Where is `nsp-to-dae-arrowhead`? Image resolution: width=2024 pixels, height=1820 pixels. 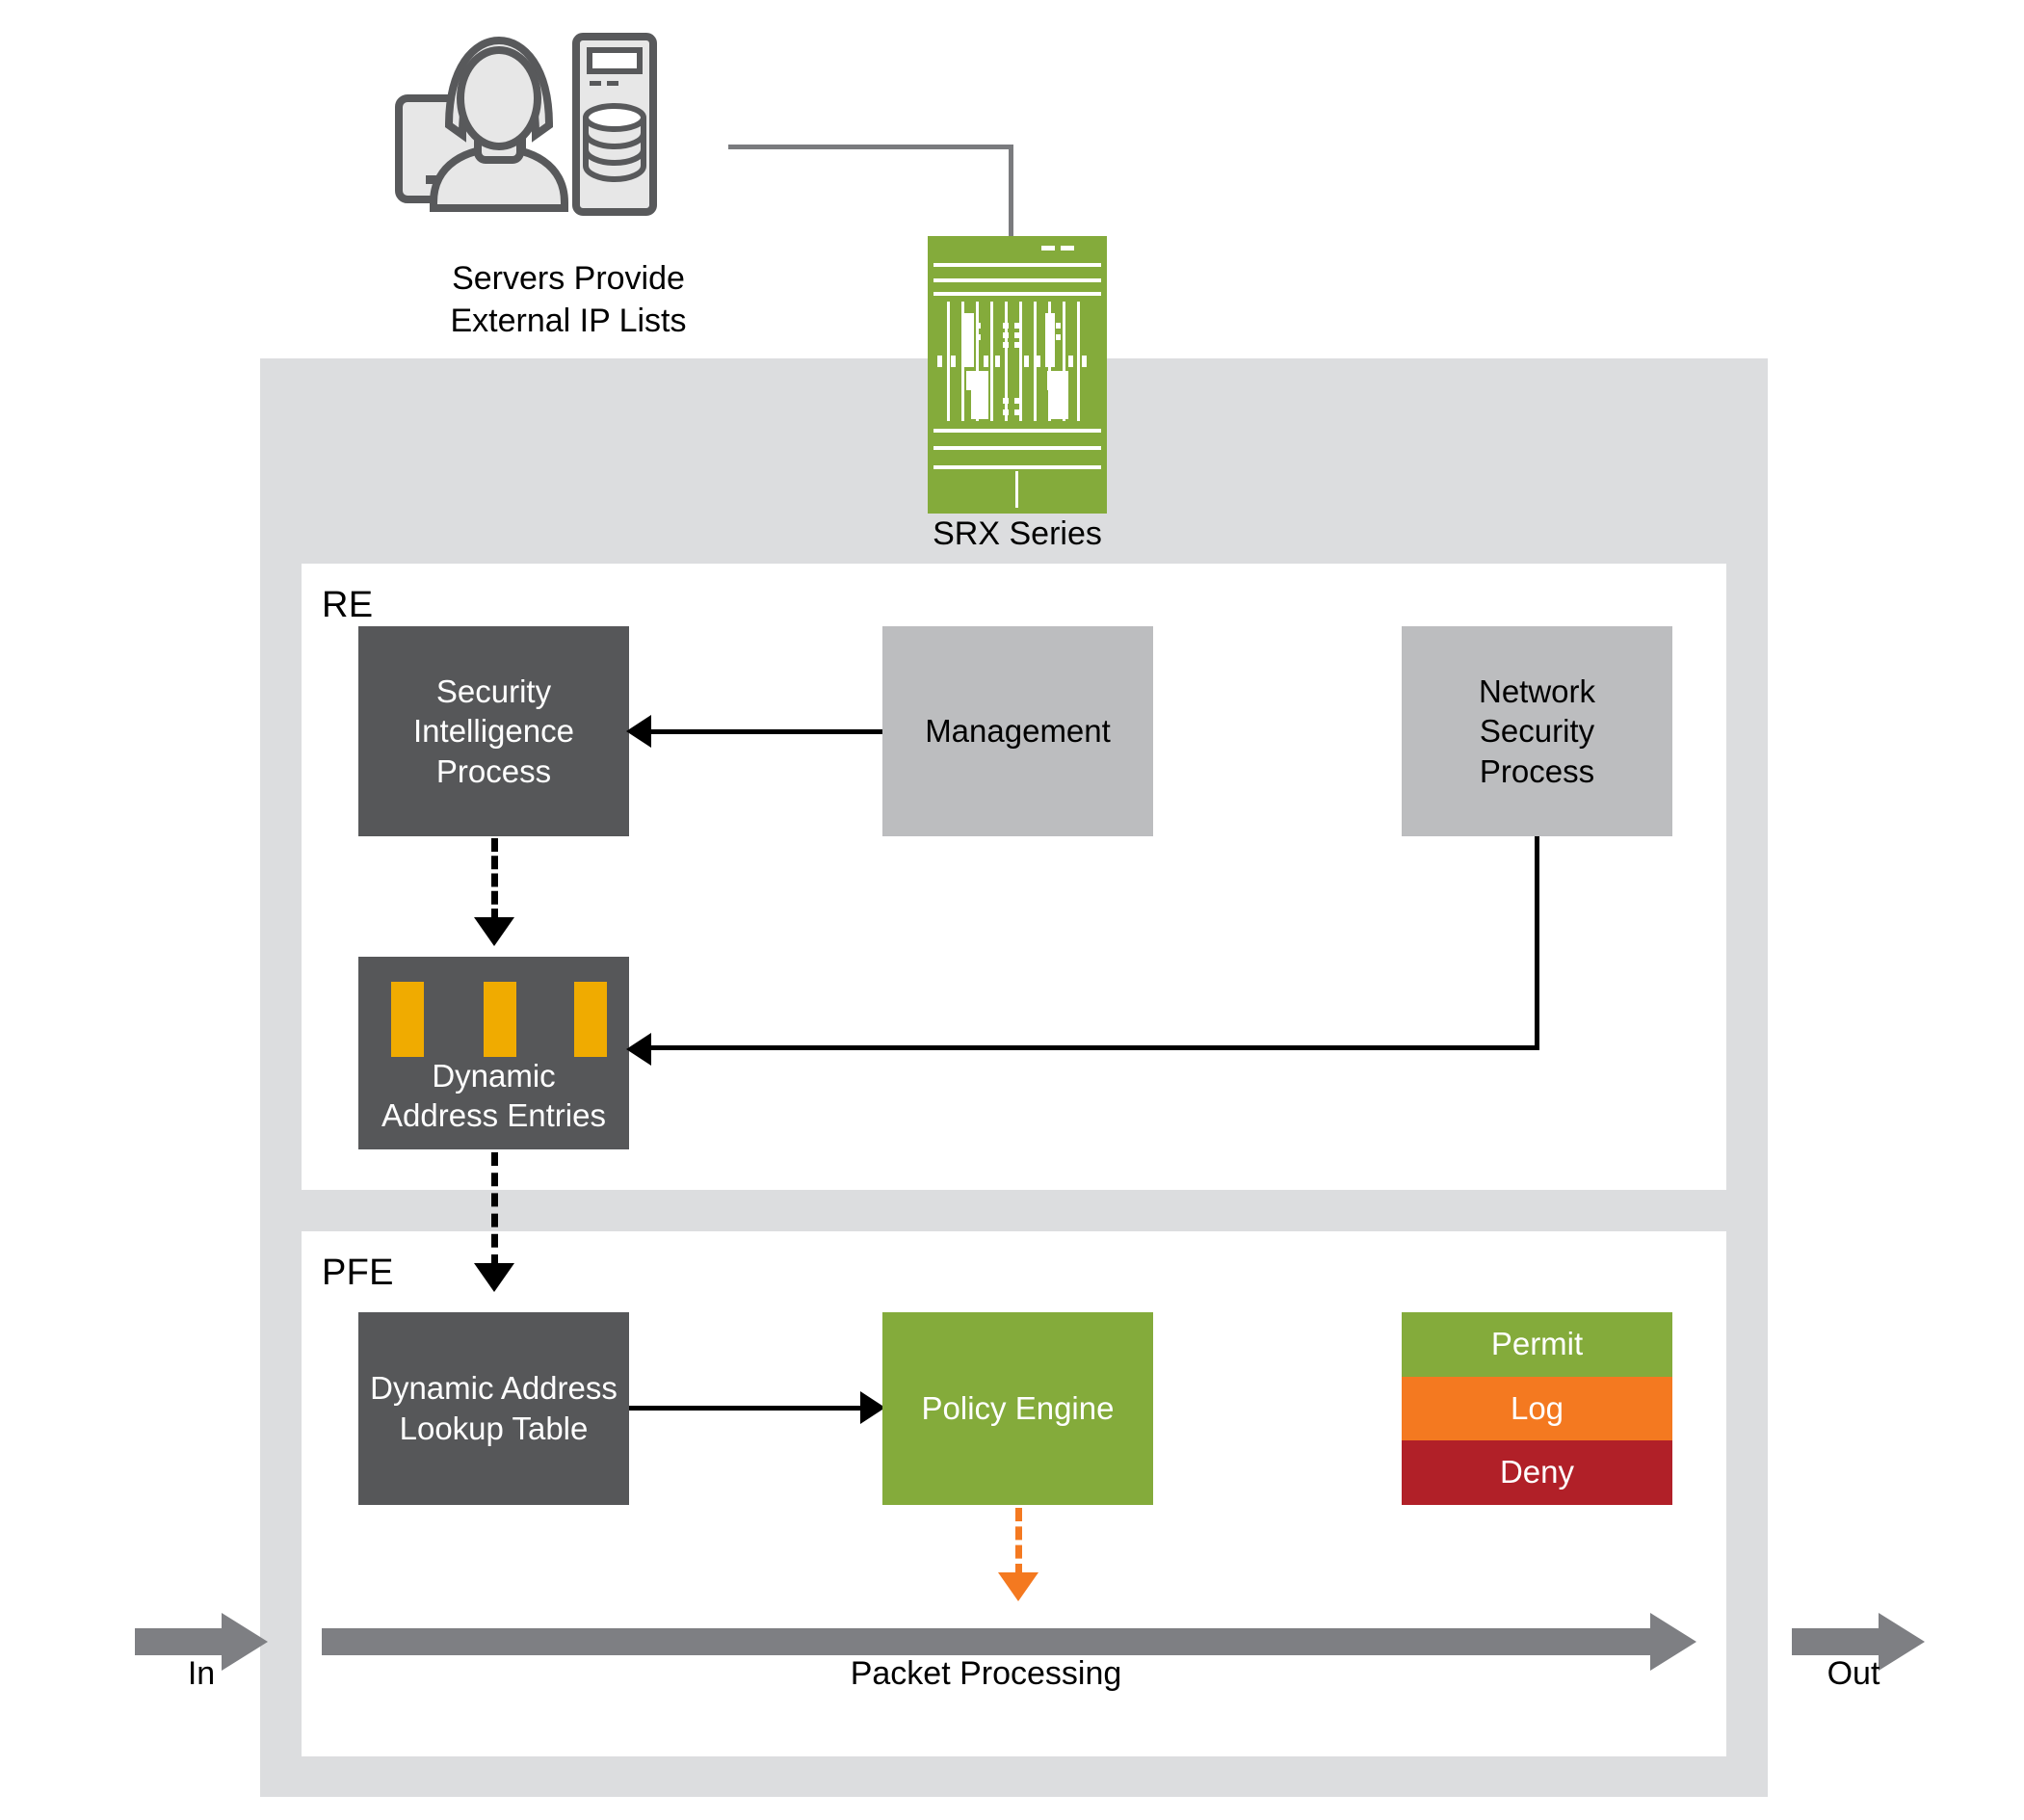
nsp-to-dae-arrowhead is located at coordinates (638, 1049).